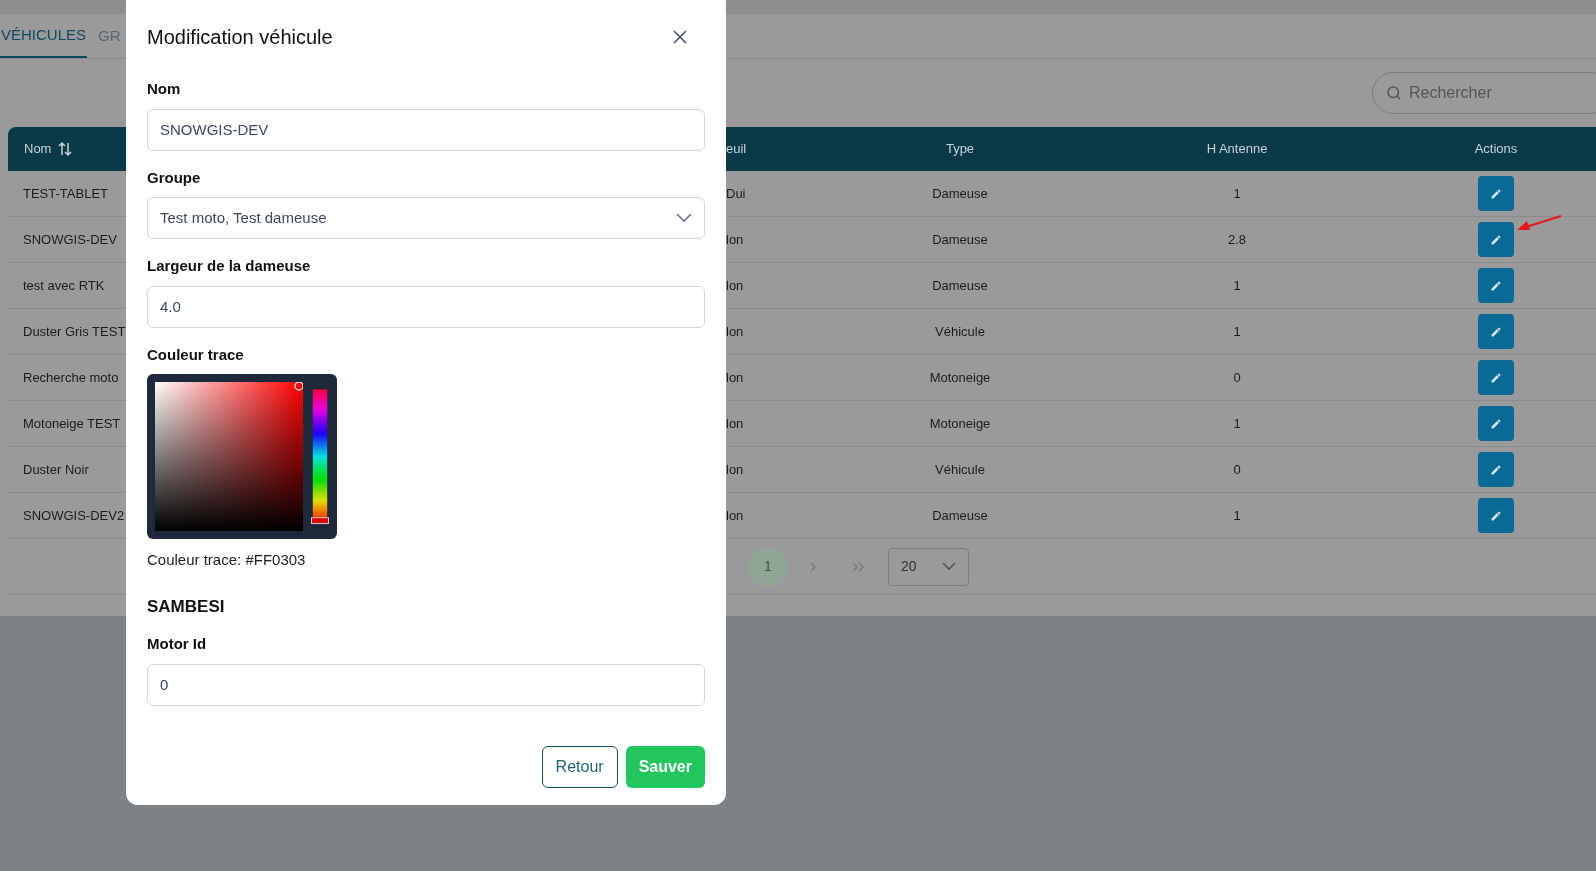  I want to click on input-field: 0, so click(426, 684).